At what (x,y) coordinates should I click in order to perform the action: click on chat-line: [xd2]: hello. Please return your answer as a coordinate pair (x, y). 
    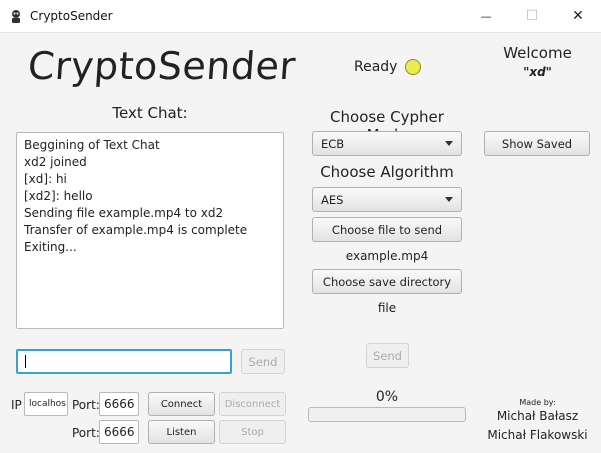
    Looking at the image, I should click on (58, 196).